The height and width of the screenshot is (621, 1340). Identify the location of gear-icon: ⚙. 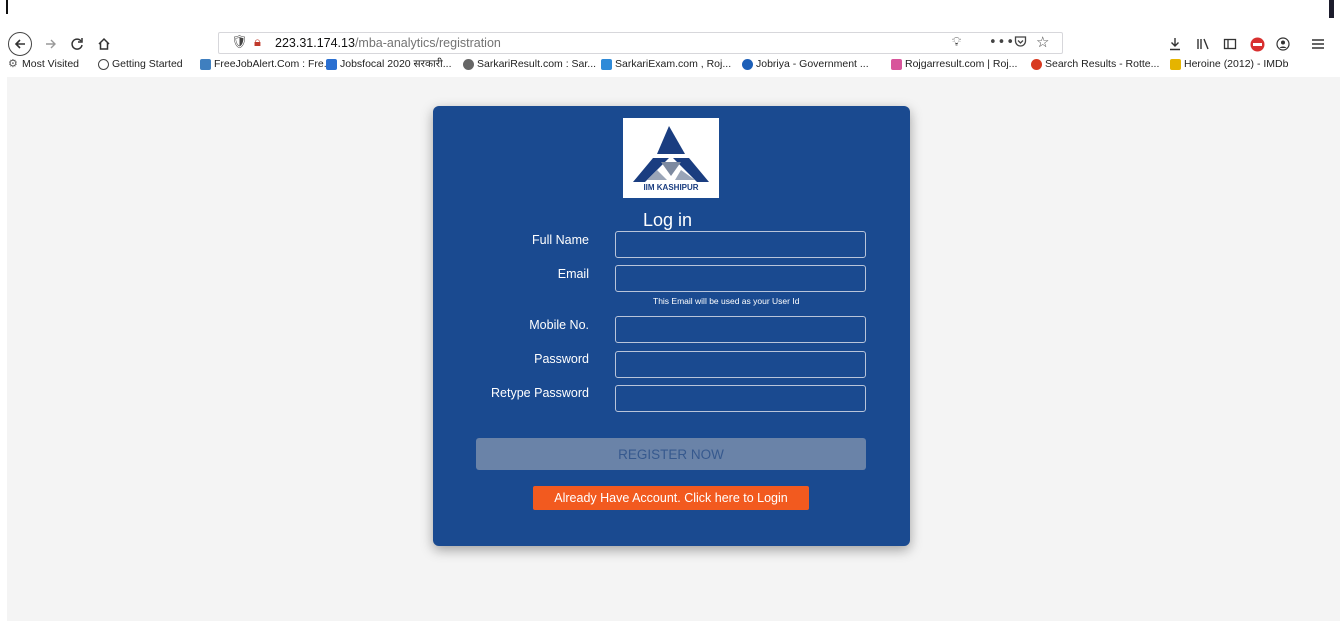
(13, 63).